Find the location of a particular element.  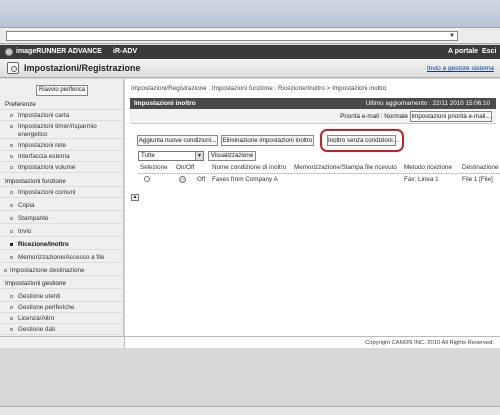

sidebar-item-label: Stampante is located at coordinates (33, 218).